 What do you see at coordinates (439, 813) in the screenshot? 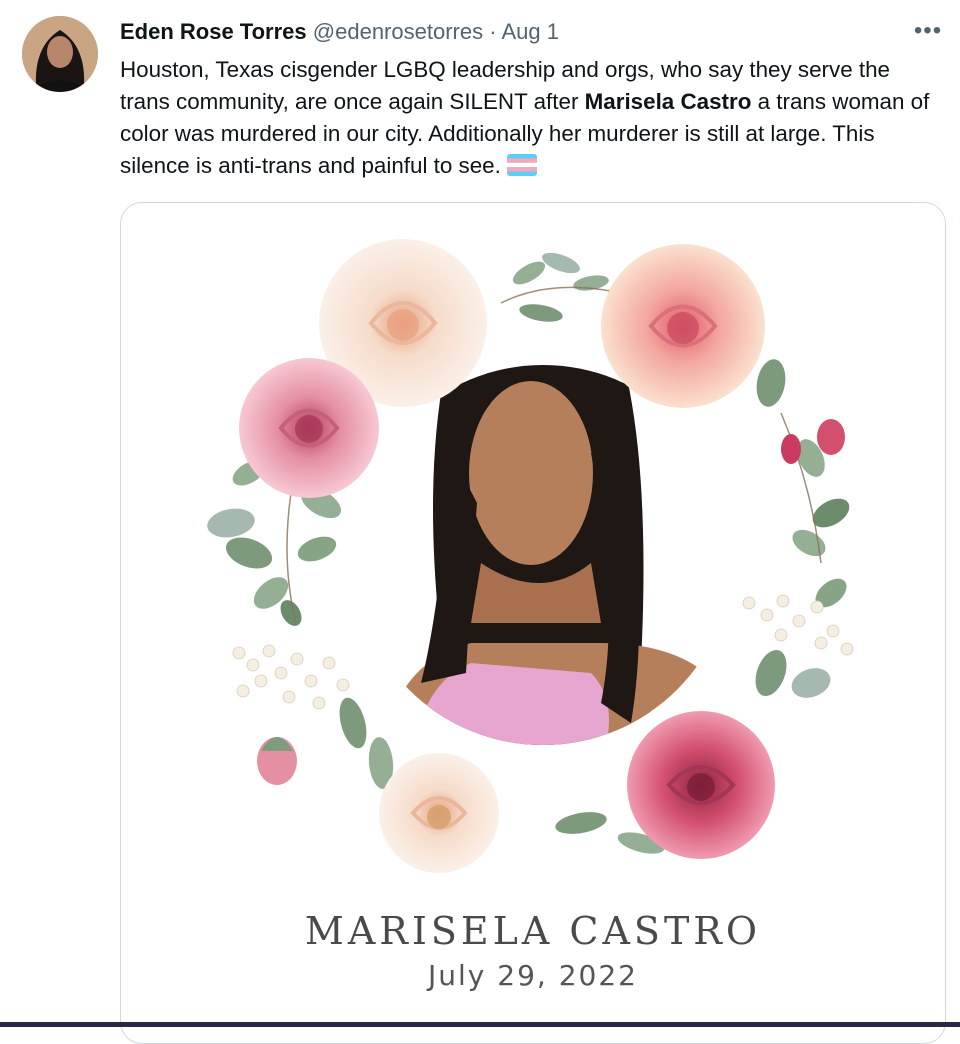
I see `rose-bottom-cream` at bounding box center [439, 813].